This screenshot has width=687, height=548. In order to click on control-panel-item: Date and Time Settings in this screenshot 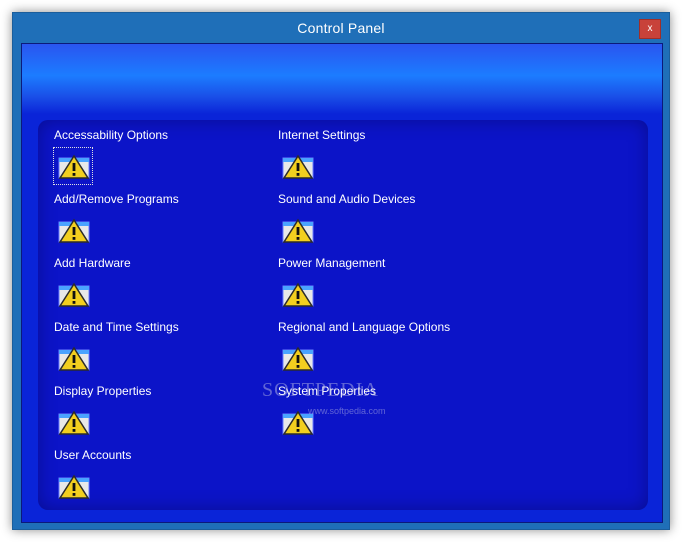, I will do `click(154, 350)`.